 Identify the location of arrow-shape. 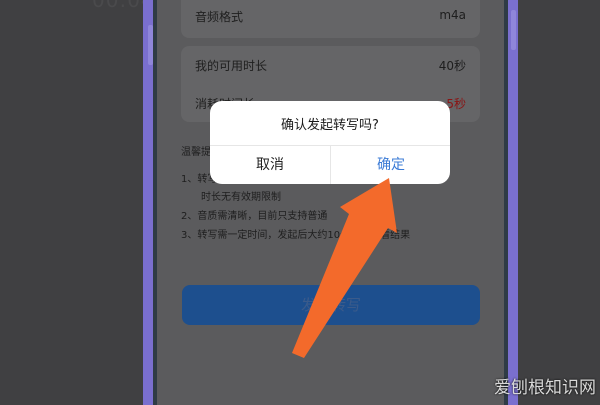
(344, 268).